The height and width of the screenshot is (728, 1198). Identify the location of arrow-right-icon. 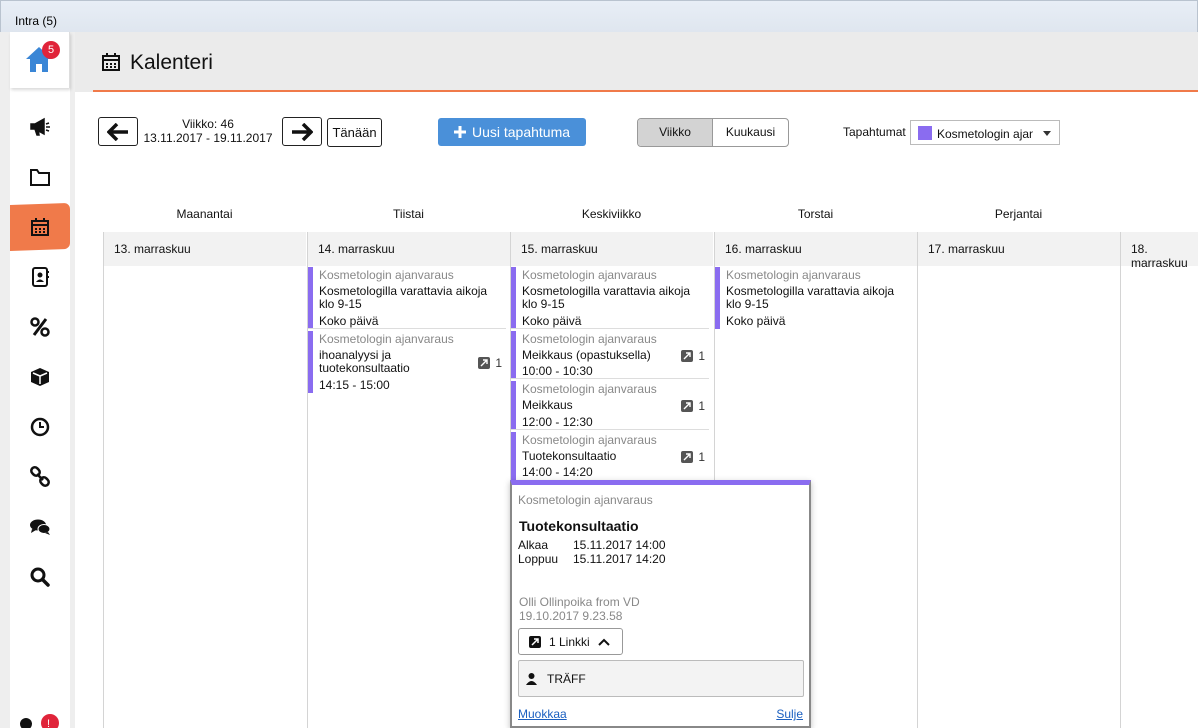
(302, 131).